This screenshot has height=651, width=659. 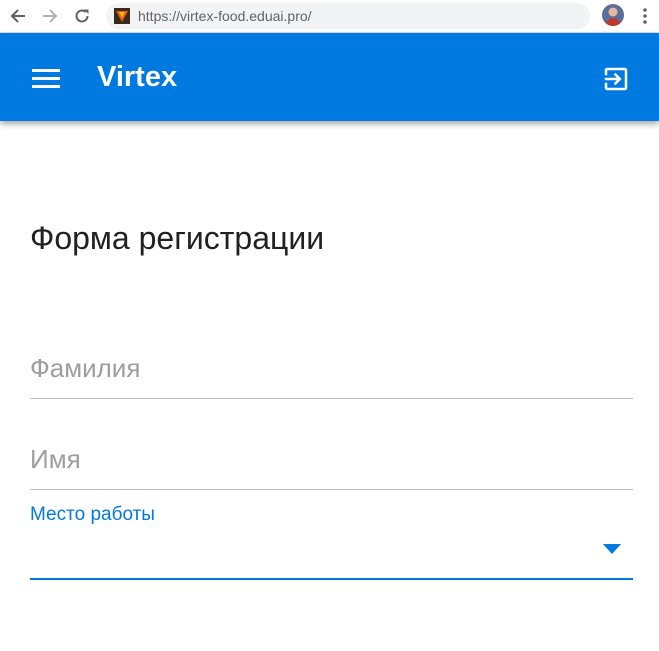 What do you see at coordinates (645, 16) in the screenshot?
I see `browser-menu-icon` at bounding box center [645, 16].